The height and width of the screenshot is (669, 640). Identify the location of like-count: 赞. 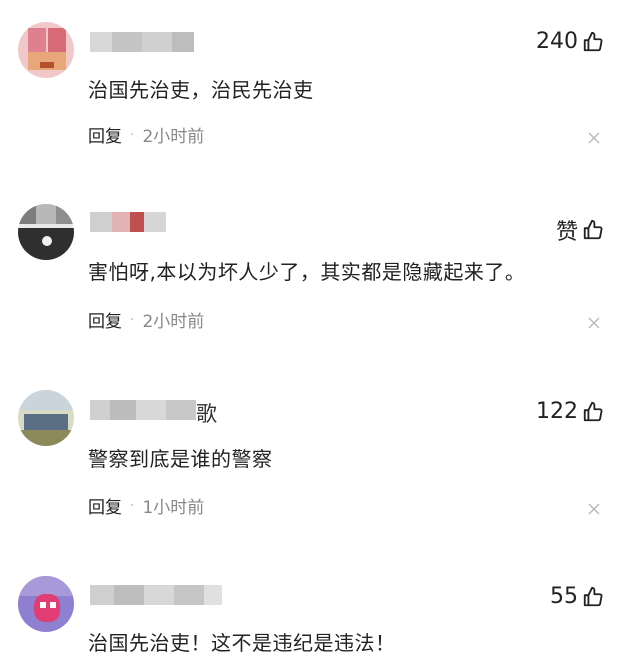
(566, 232).